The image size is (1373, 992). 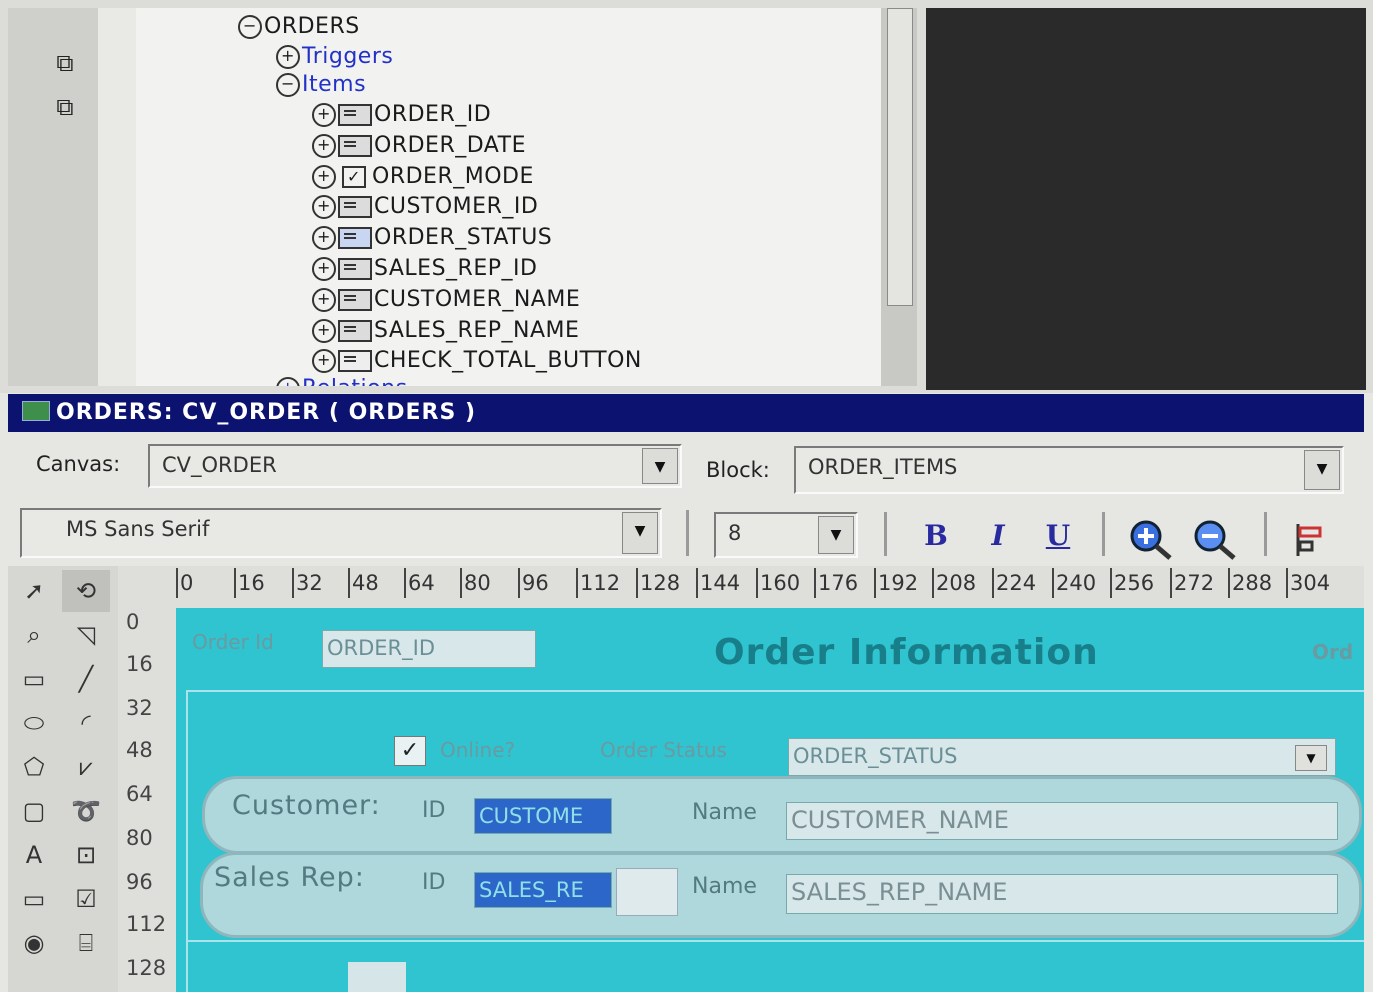 I want to click on sales-rep-lov-button, so click(x=647, y=892).